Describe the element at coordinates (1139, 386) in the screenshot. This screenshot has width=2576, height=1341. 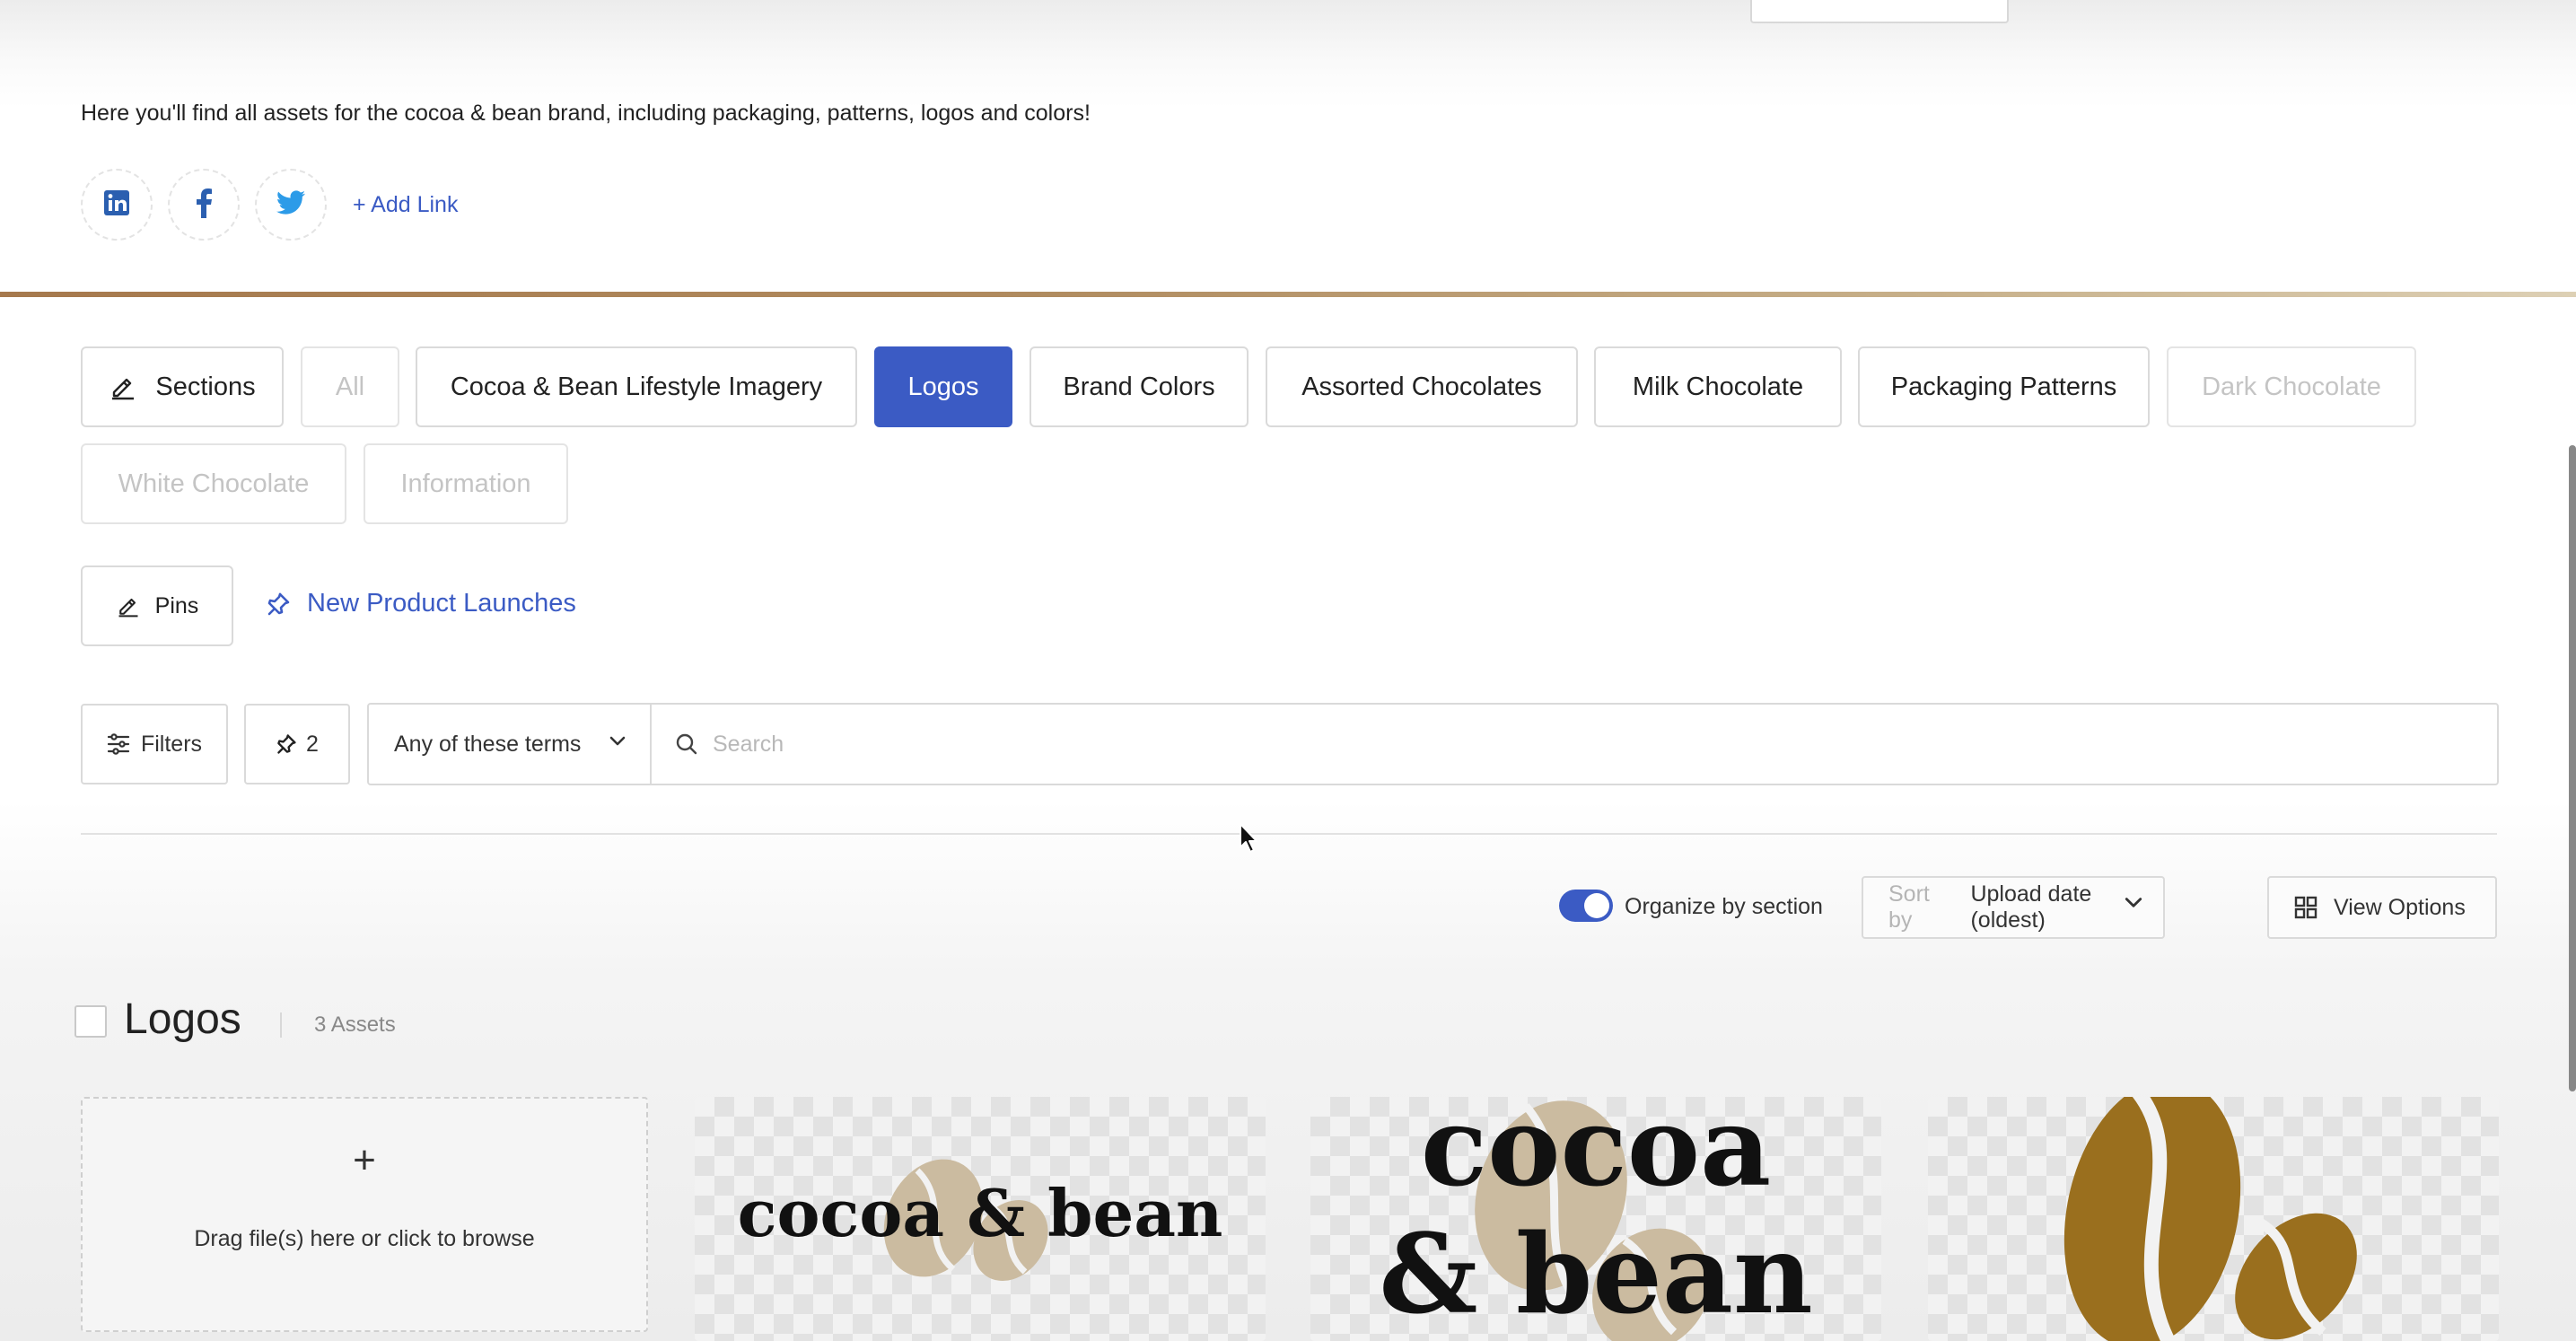
I see `tab-brand-colors: Brand Colors` at that location.